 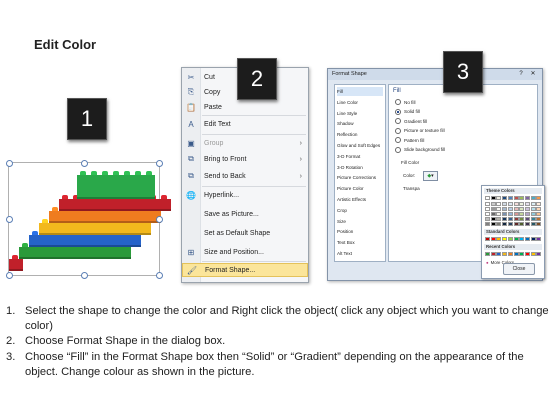 I want to click on menu-item-bring-to-front: ⧉ Bring to Front ›, so click(x=245, y=159).